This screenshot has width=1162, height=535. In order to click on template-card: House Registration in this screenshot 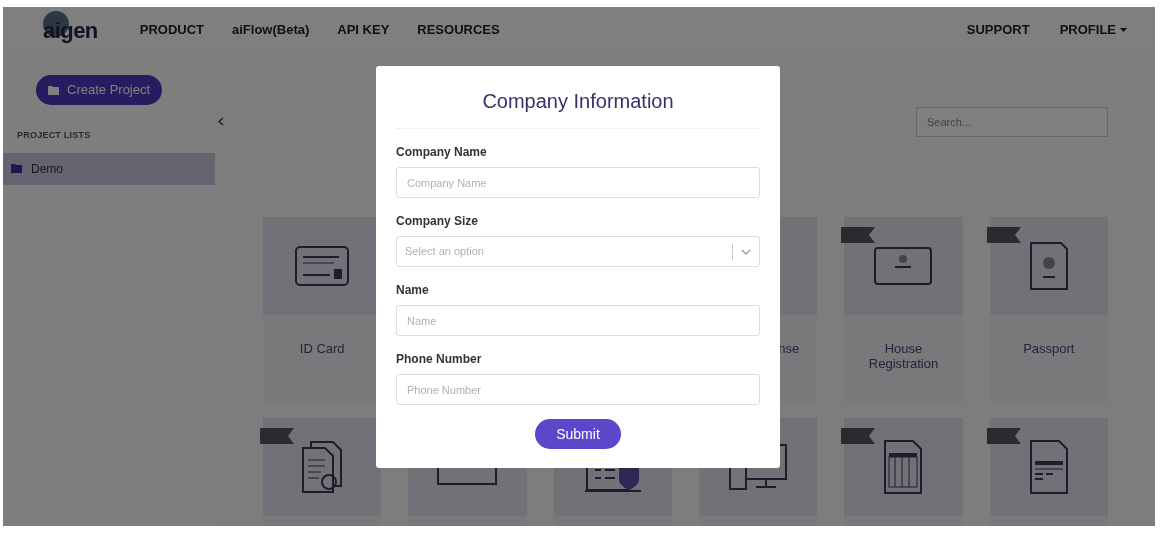, I will do `click(903, 310)`.